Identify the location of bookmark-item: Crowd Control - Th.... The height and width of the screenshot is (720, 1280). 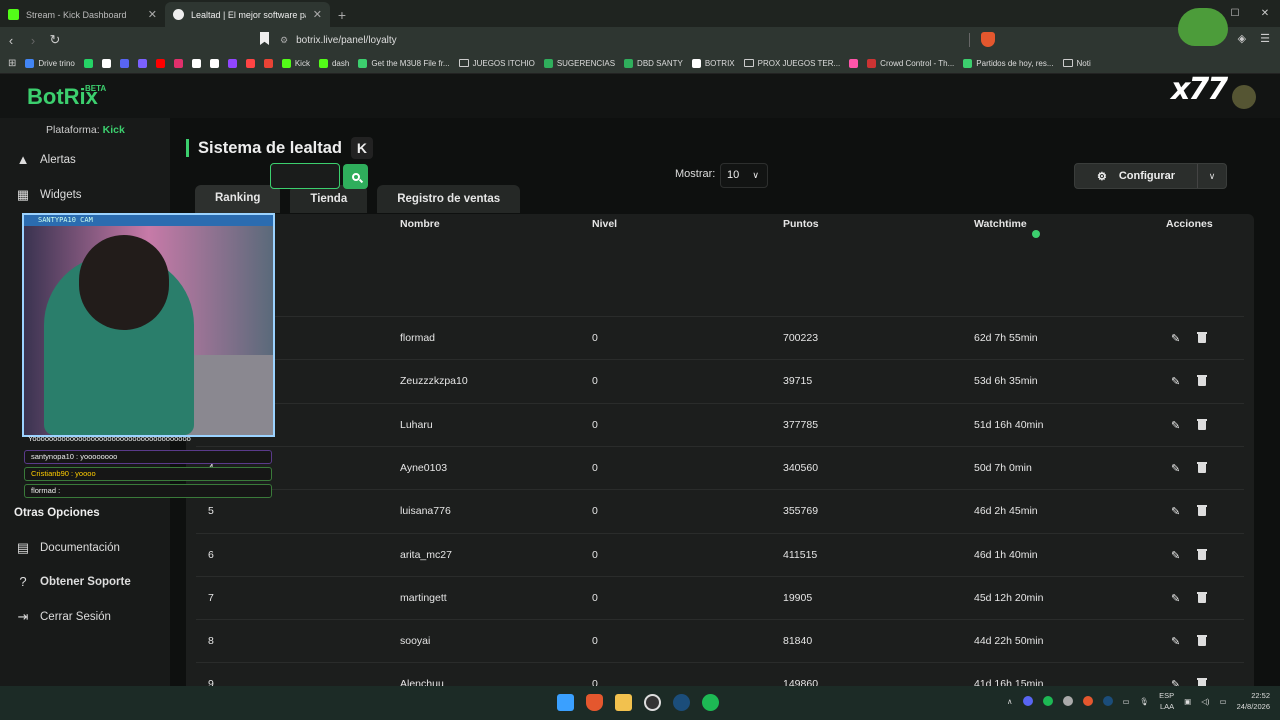
(910, 63).